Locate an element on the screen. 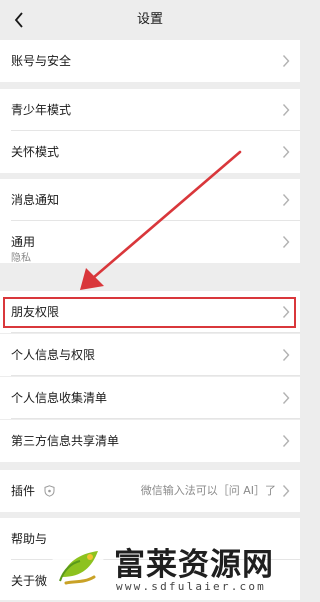 The image size is (320, 602). settings-item-personal-info-list: 个人信息收集清单 is located at coordinates (150, 398).